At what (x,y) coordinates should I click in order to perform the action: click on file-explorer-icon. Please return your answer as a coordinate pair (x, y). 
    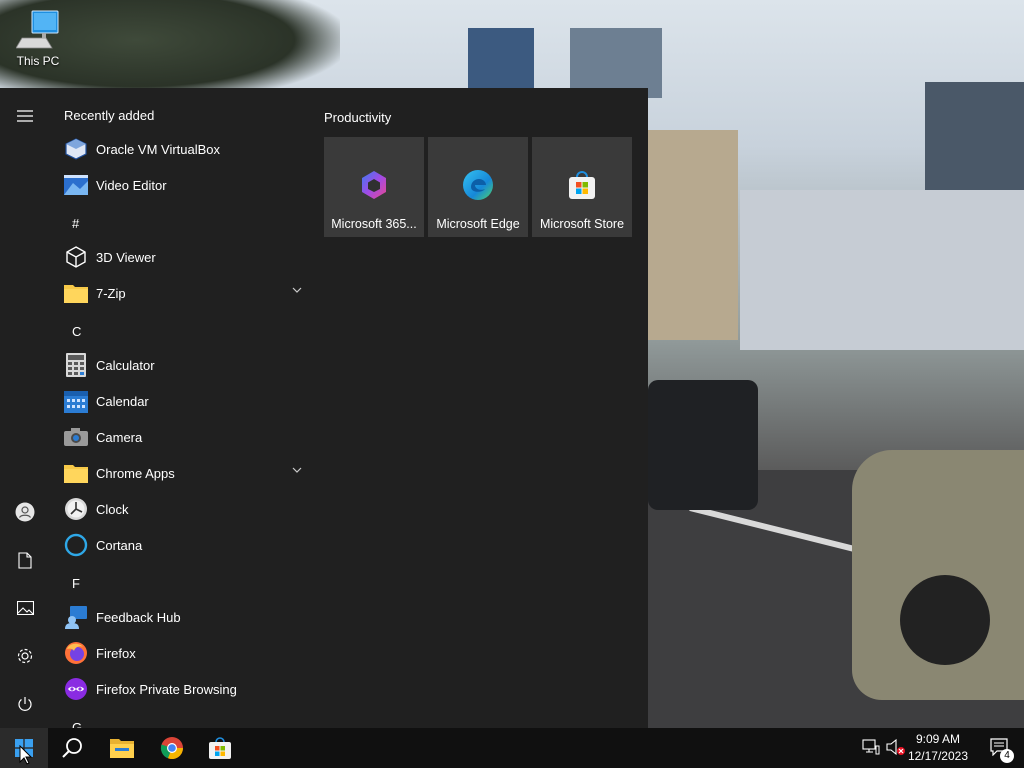
    Looking at the image, I should click on (122, 748).